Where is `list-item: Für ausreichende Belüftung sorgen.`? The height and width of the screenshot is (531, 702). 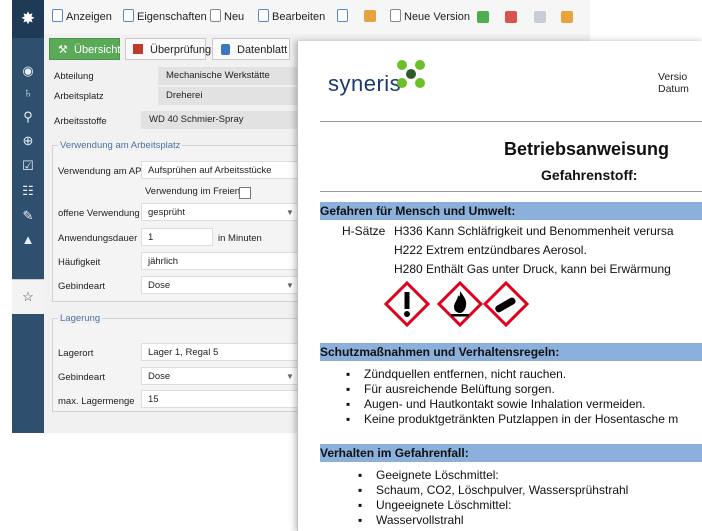
list-item: Für ausreichende Belüftung sorgen. is located at coordinates (450, 389).